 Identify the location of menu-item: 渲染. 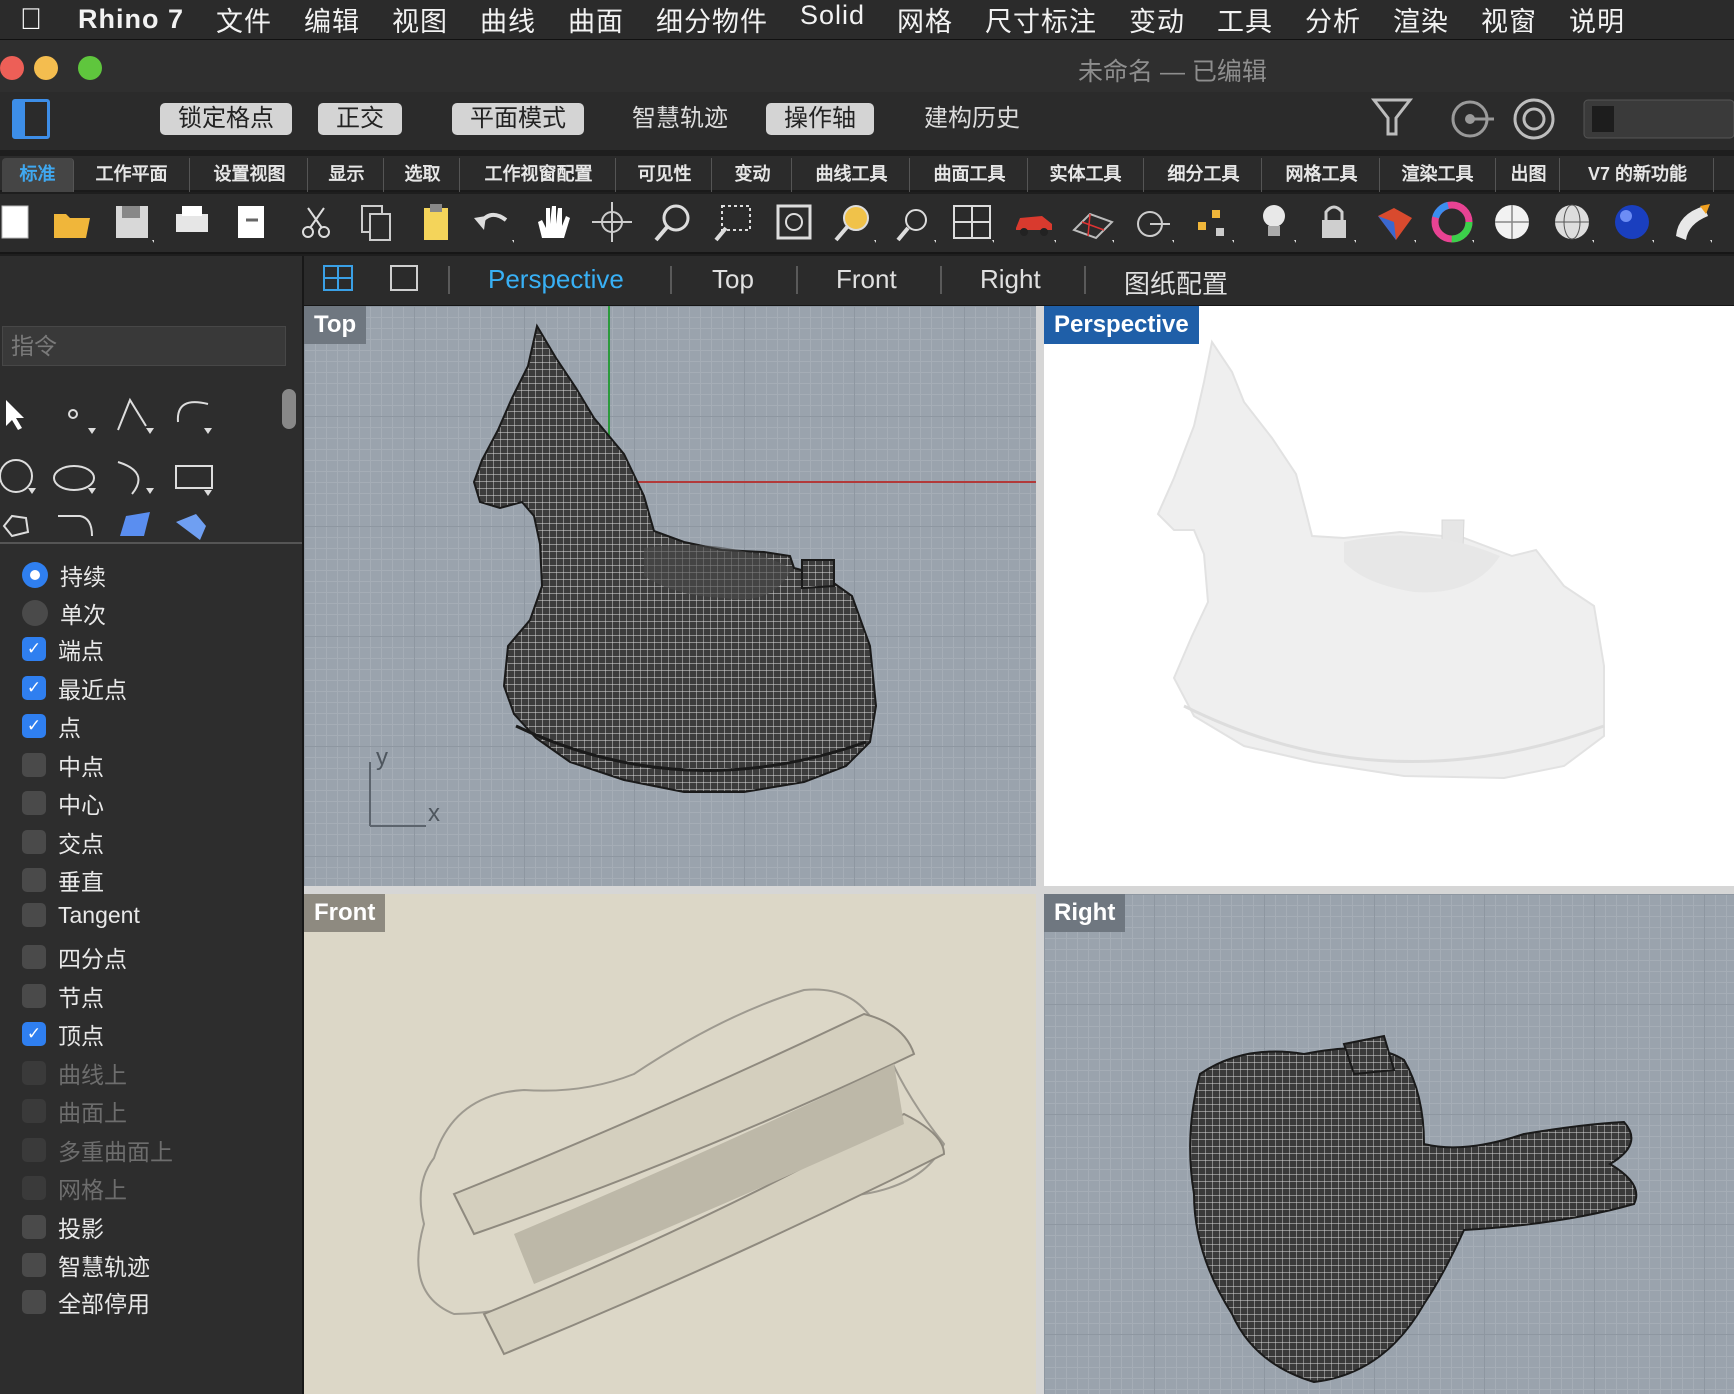
(1421, 19).